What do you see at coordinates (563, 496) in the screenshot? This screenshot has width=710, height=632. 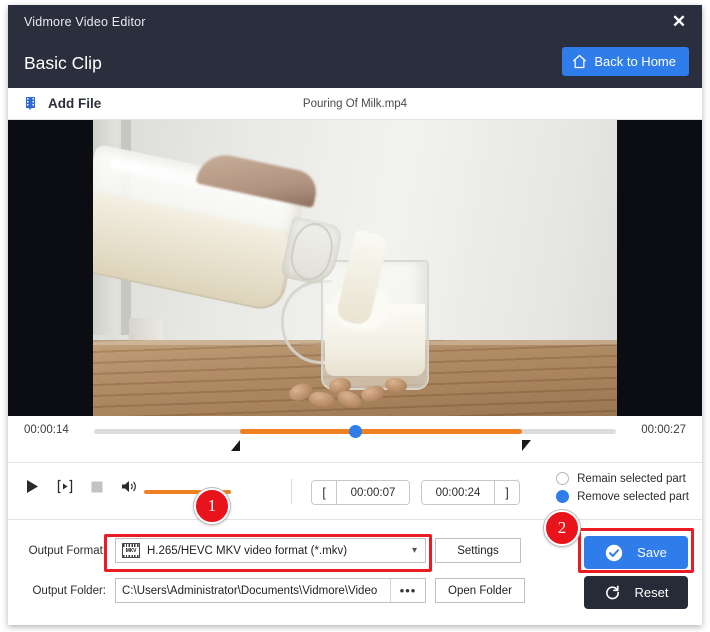 I see `radio-indicator-remove` at bounding box center [563, 496].